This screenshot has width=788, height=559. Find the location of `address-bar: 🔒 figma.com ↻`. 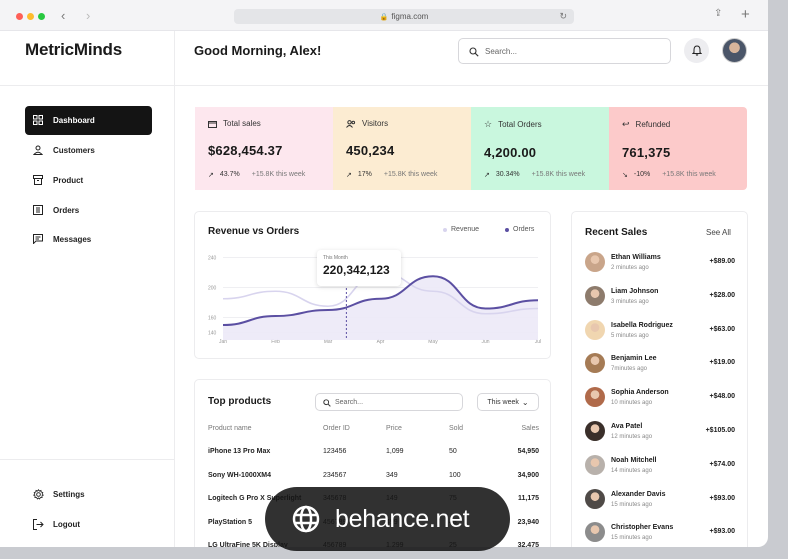

address-bar: 🔒 figma.com ↻ is located at coordinates (404, 16).